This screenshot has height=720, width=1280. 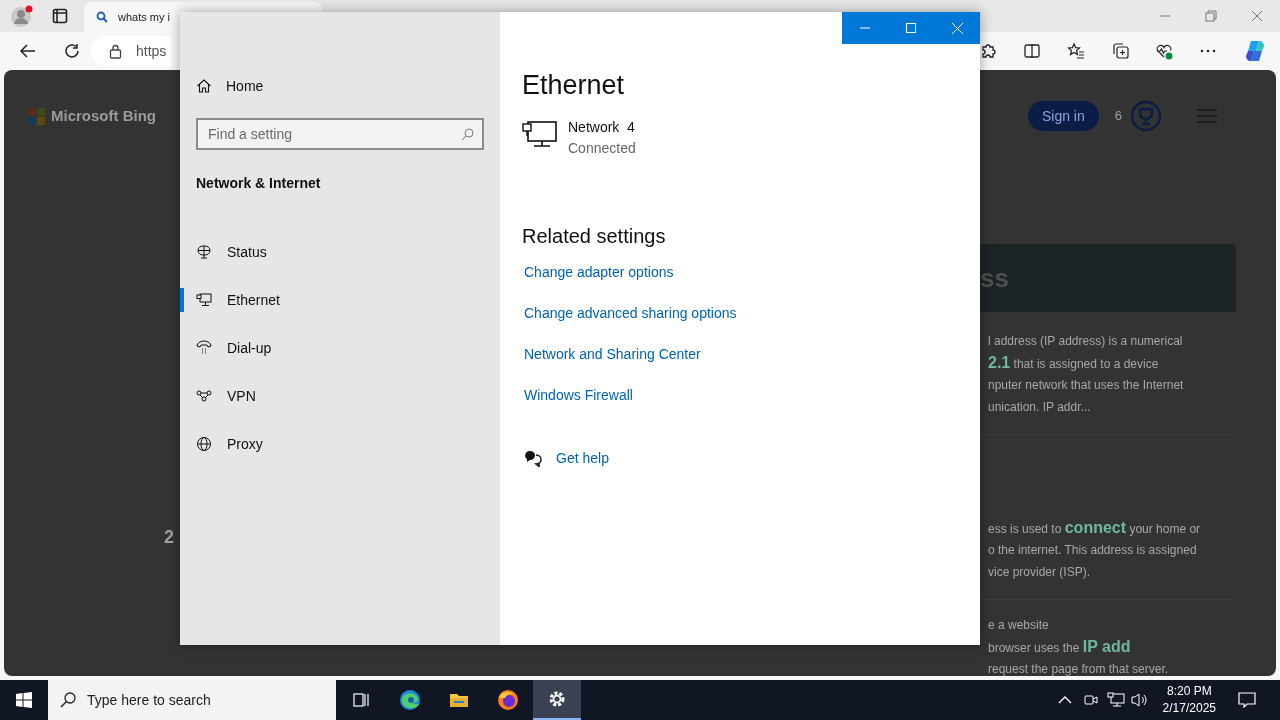 I want to click on clock: 8:20 PM 2/17/2025, so click(x=1189, y=700).